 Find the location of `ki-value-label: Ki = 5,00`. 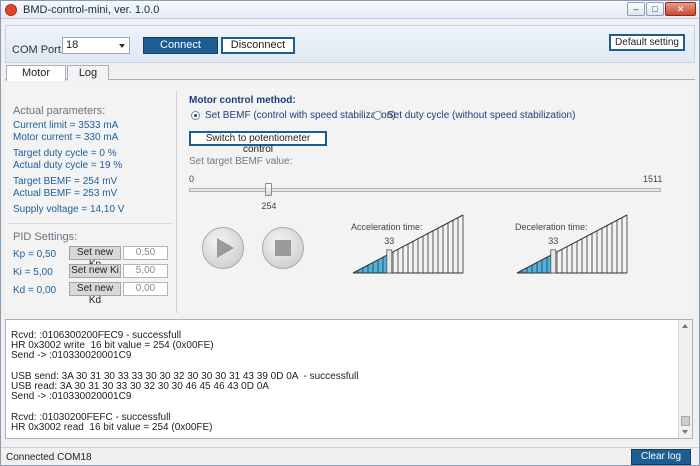

ki-value-label: Ki = 5,00 is located at coordinates (33, 272).